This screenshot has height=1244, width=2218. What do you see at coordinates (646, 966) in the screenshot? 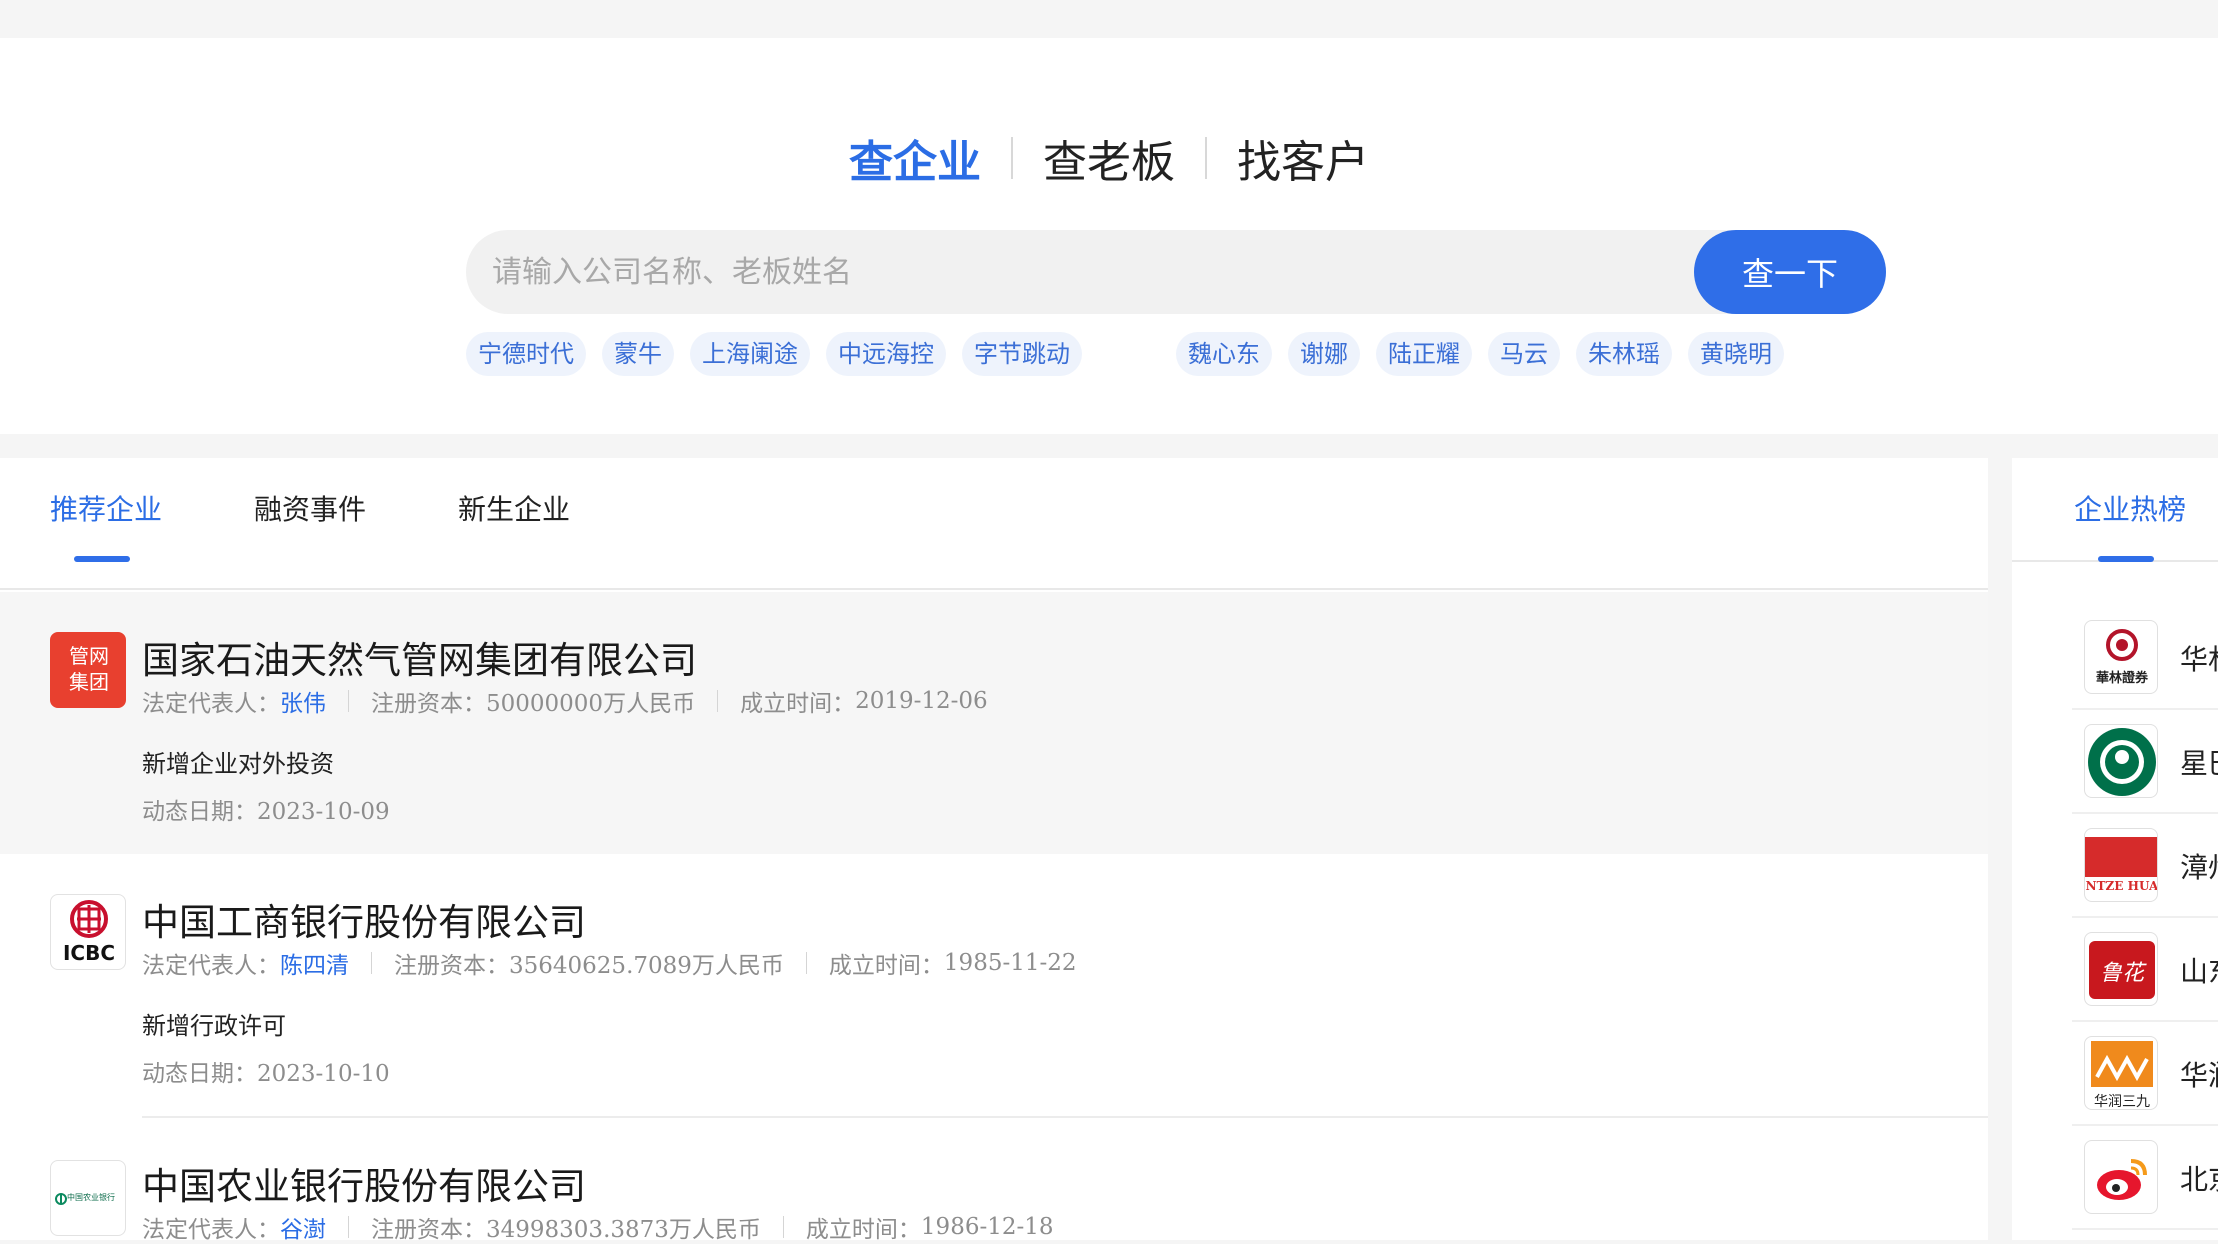
I see `registered-capital: 35640625.7089万人民币` at bounding box center [646, 966].